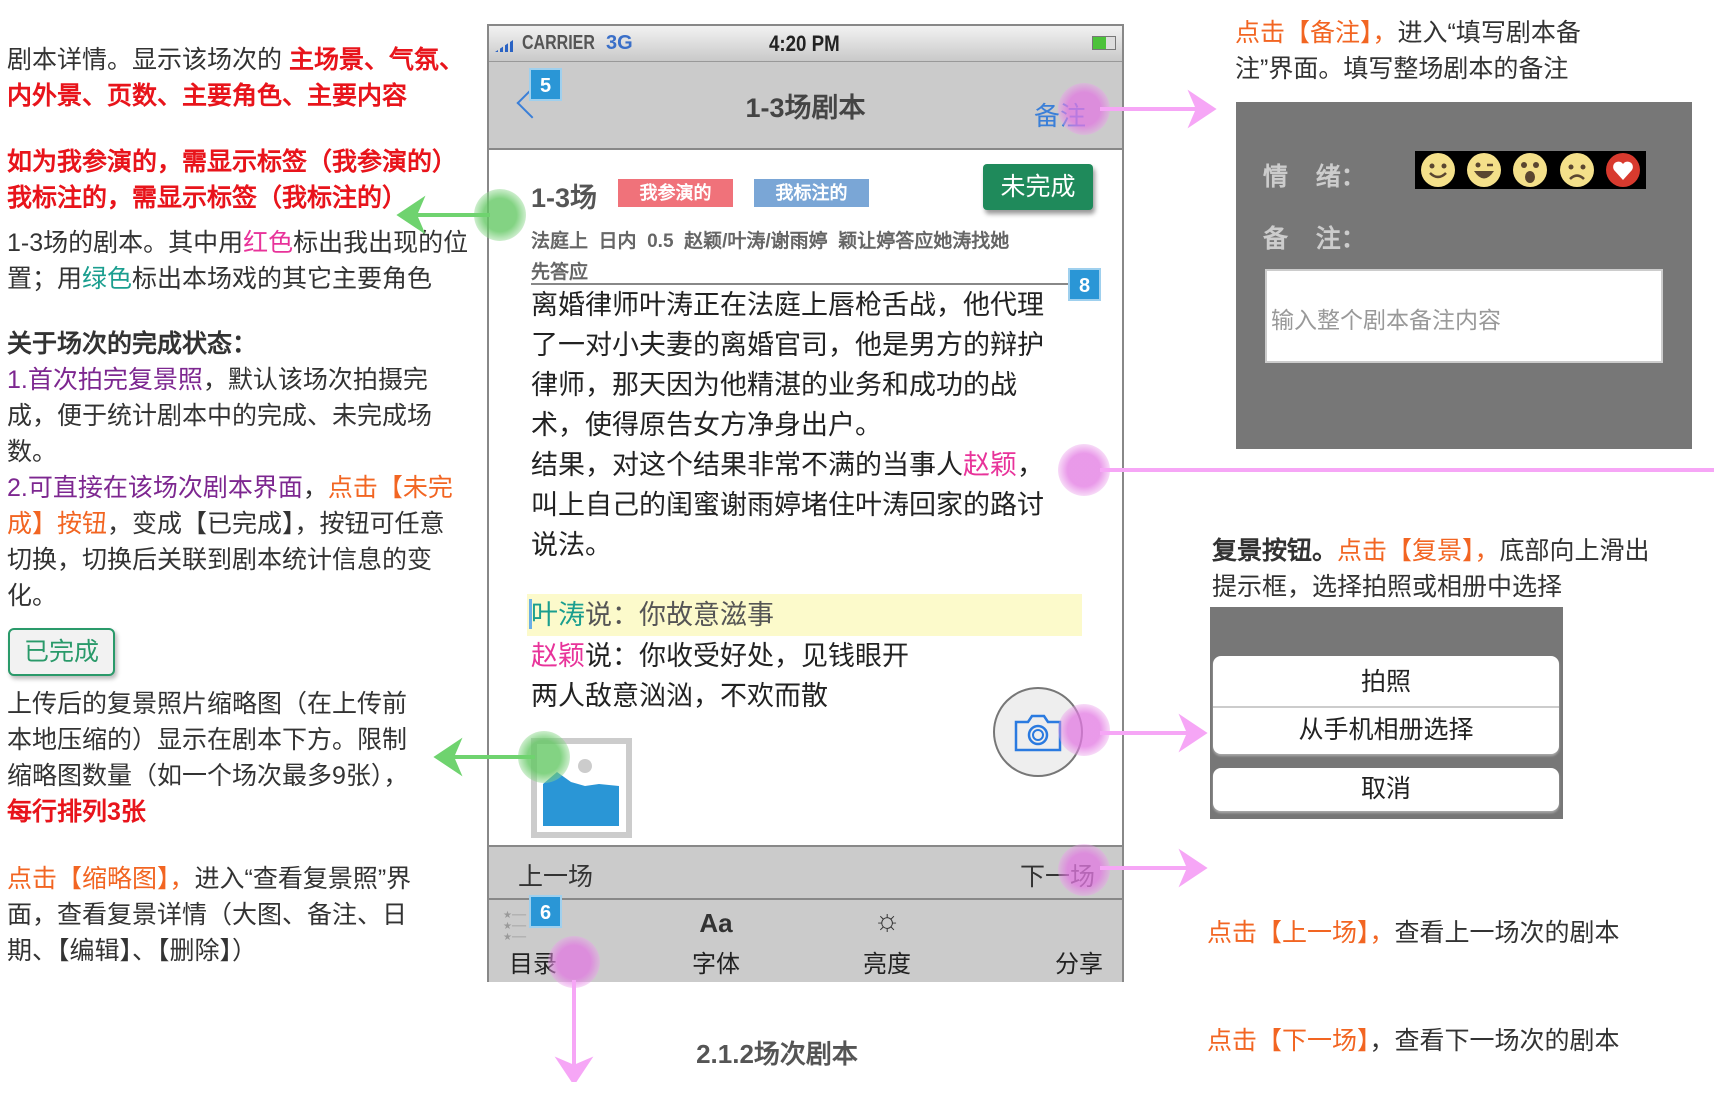 This screenshot has height=1095, width=1714. Describe the element at coordinates (1438, 170) in the screenshot. I see `smile-emoji-icon` at that location.